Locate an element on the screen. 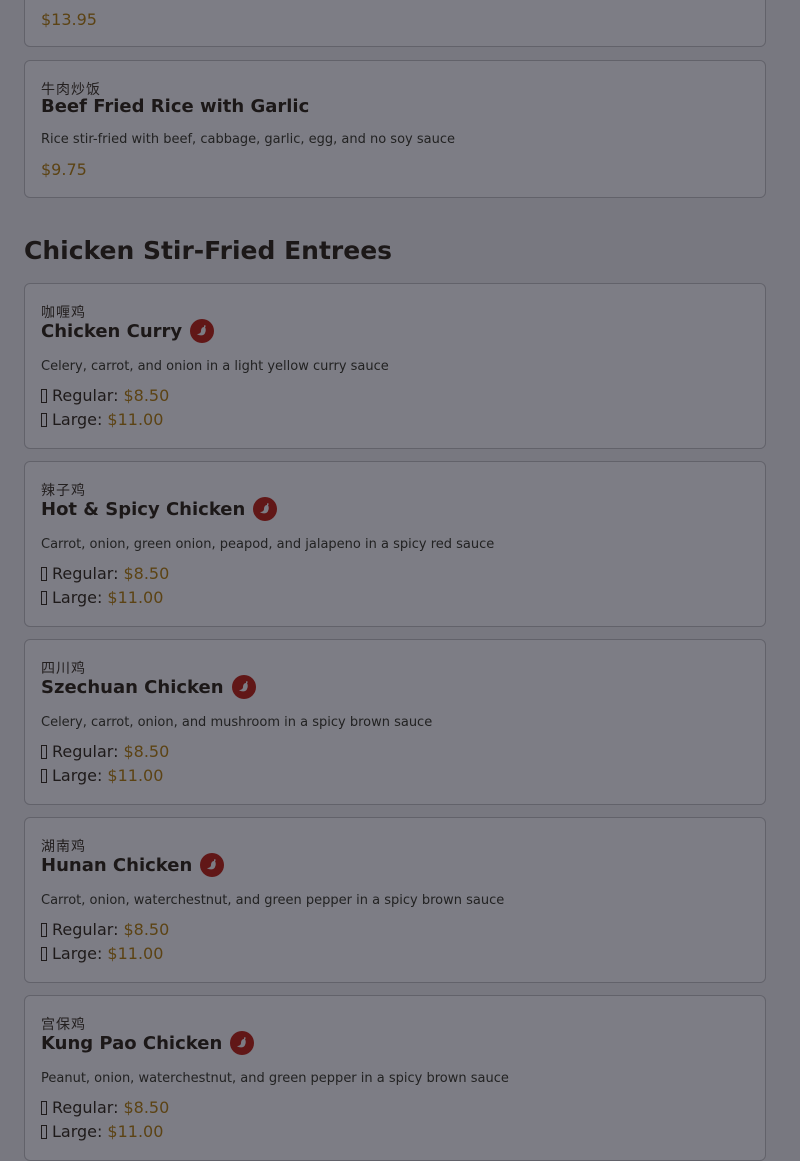  item-name: Szechuan Chicken is located at coordinates (132, 687).